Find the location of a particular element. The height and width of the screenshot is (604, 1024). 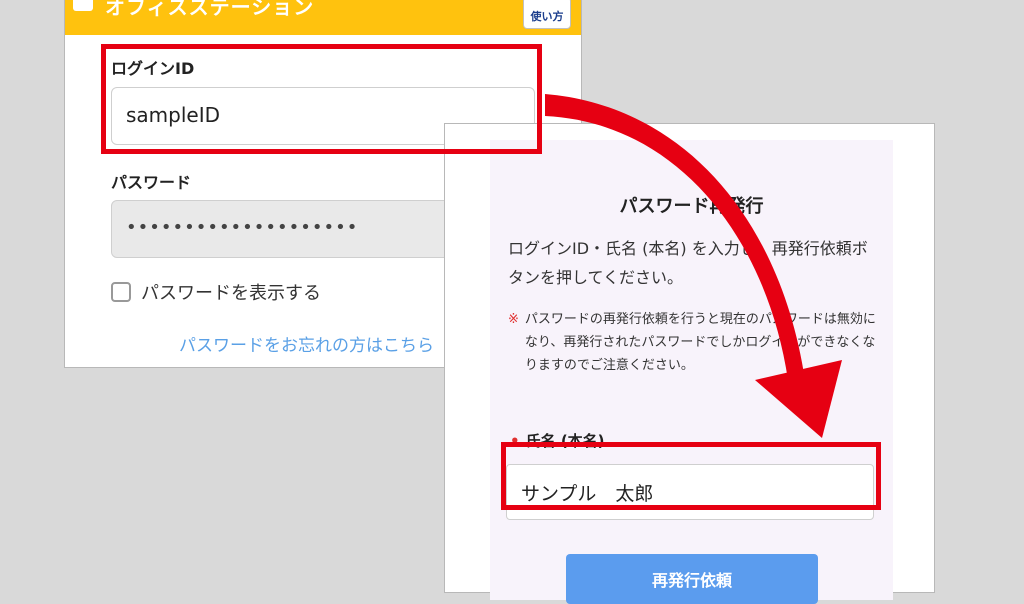

arrow-head-icon is located at coordinates (798, 399).